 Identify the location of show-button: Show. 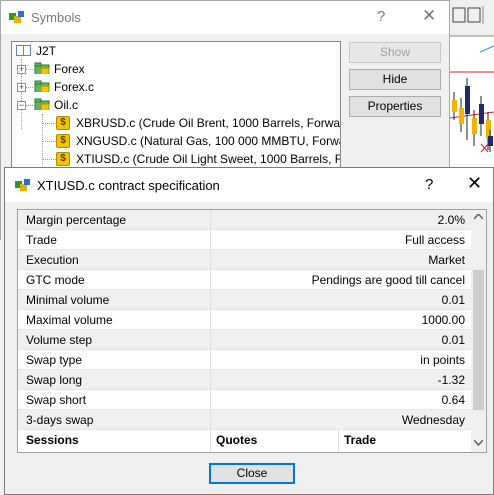
(395, 52).